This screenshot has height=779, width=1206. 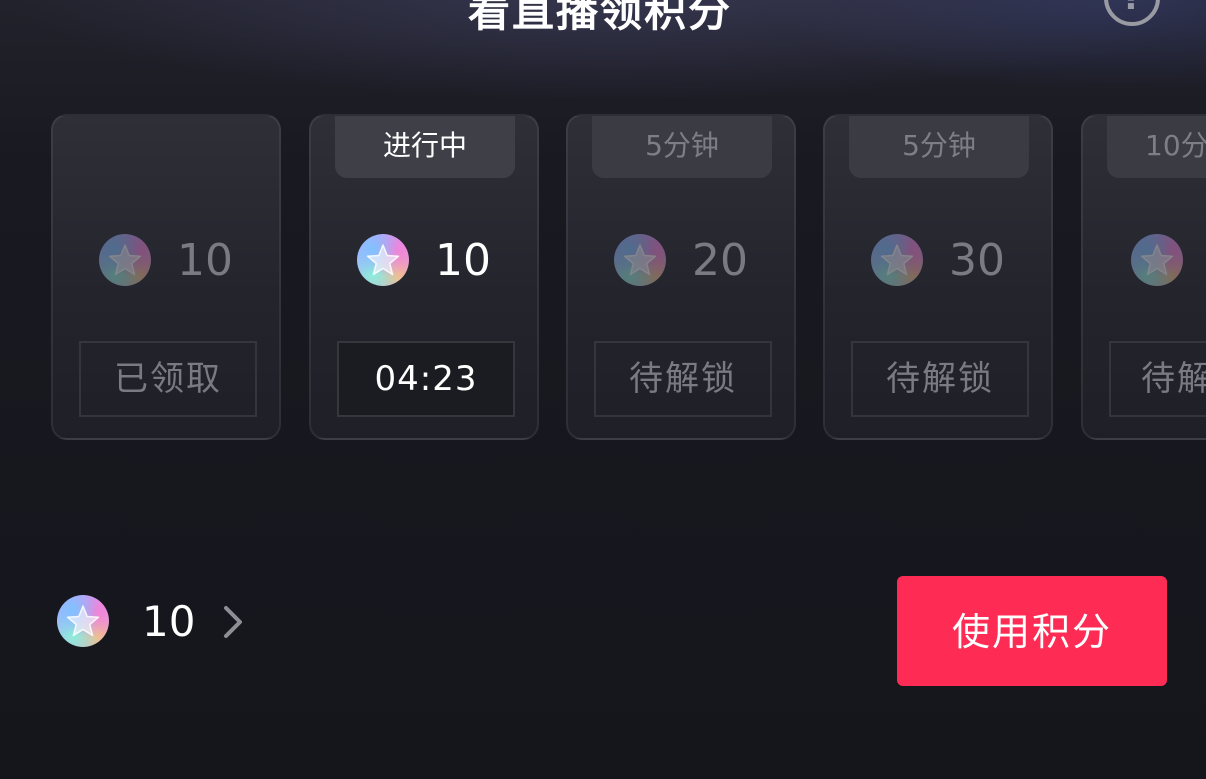 What do you see at coordinates (977, 260) in the screenshot?
I see `reward-points: 30` at bounding box center [977, 260].